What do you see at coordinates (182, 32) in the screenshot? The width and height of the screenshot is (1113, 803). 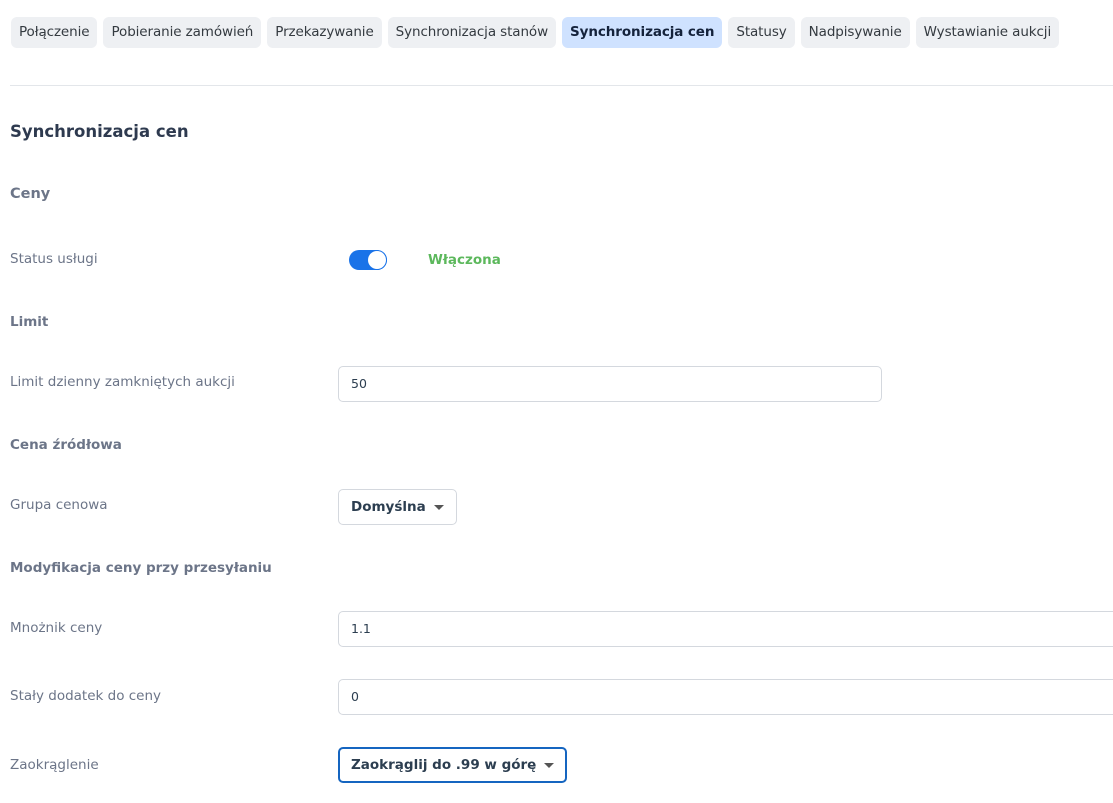 I see `tab-pobieranie-zamowien: Pobieranie zamówień` at bounding box center [182, 32].